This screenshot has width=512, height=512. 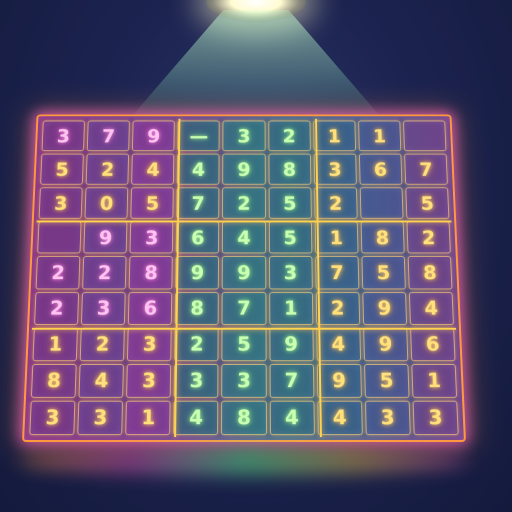 I want to click on sudoku-cell-r8-c2: 4, so click(x=101, y=380).